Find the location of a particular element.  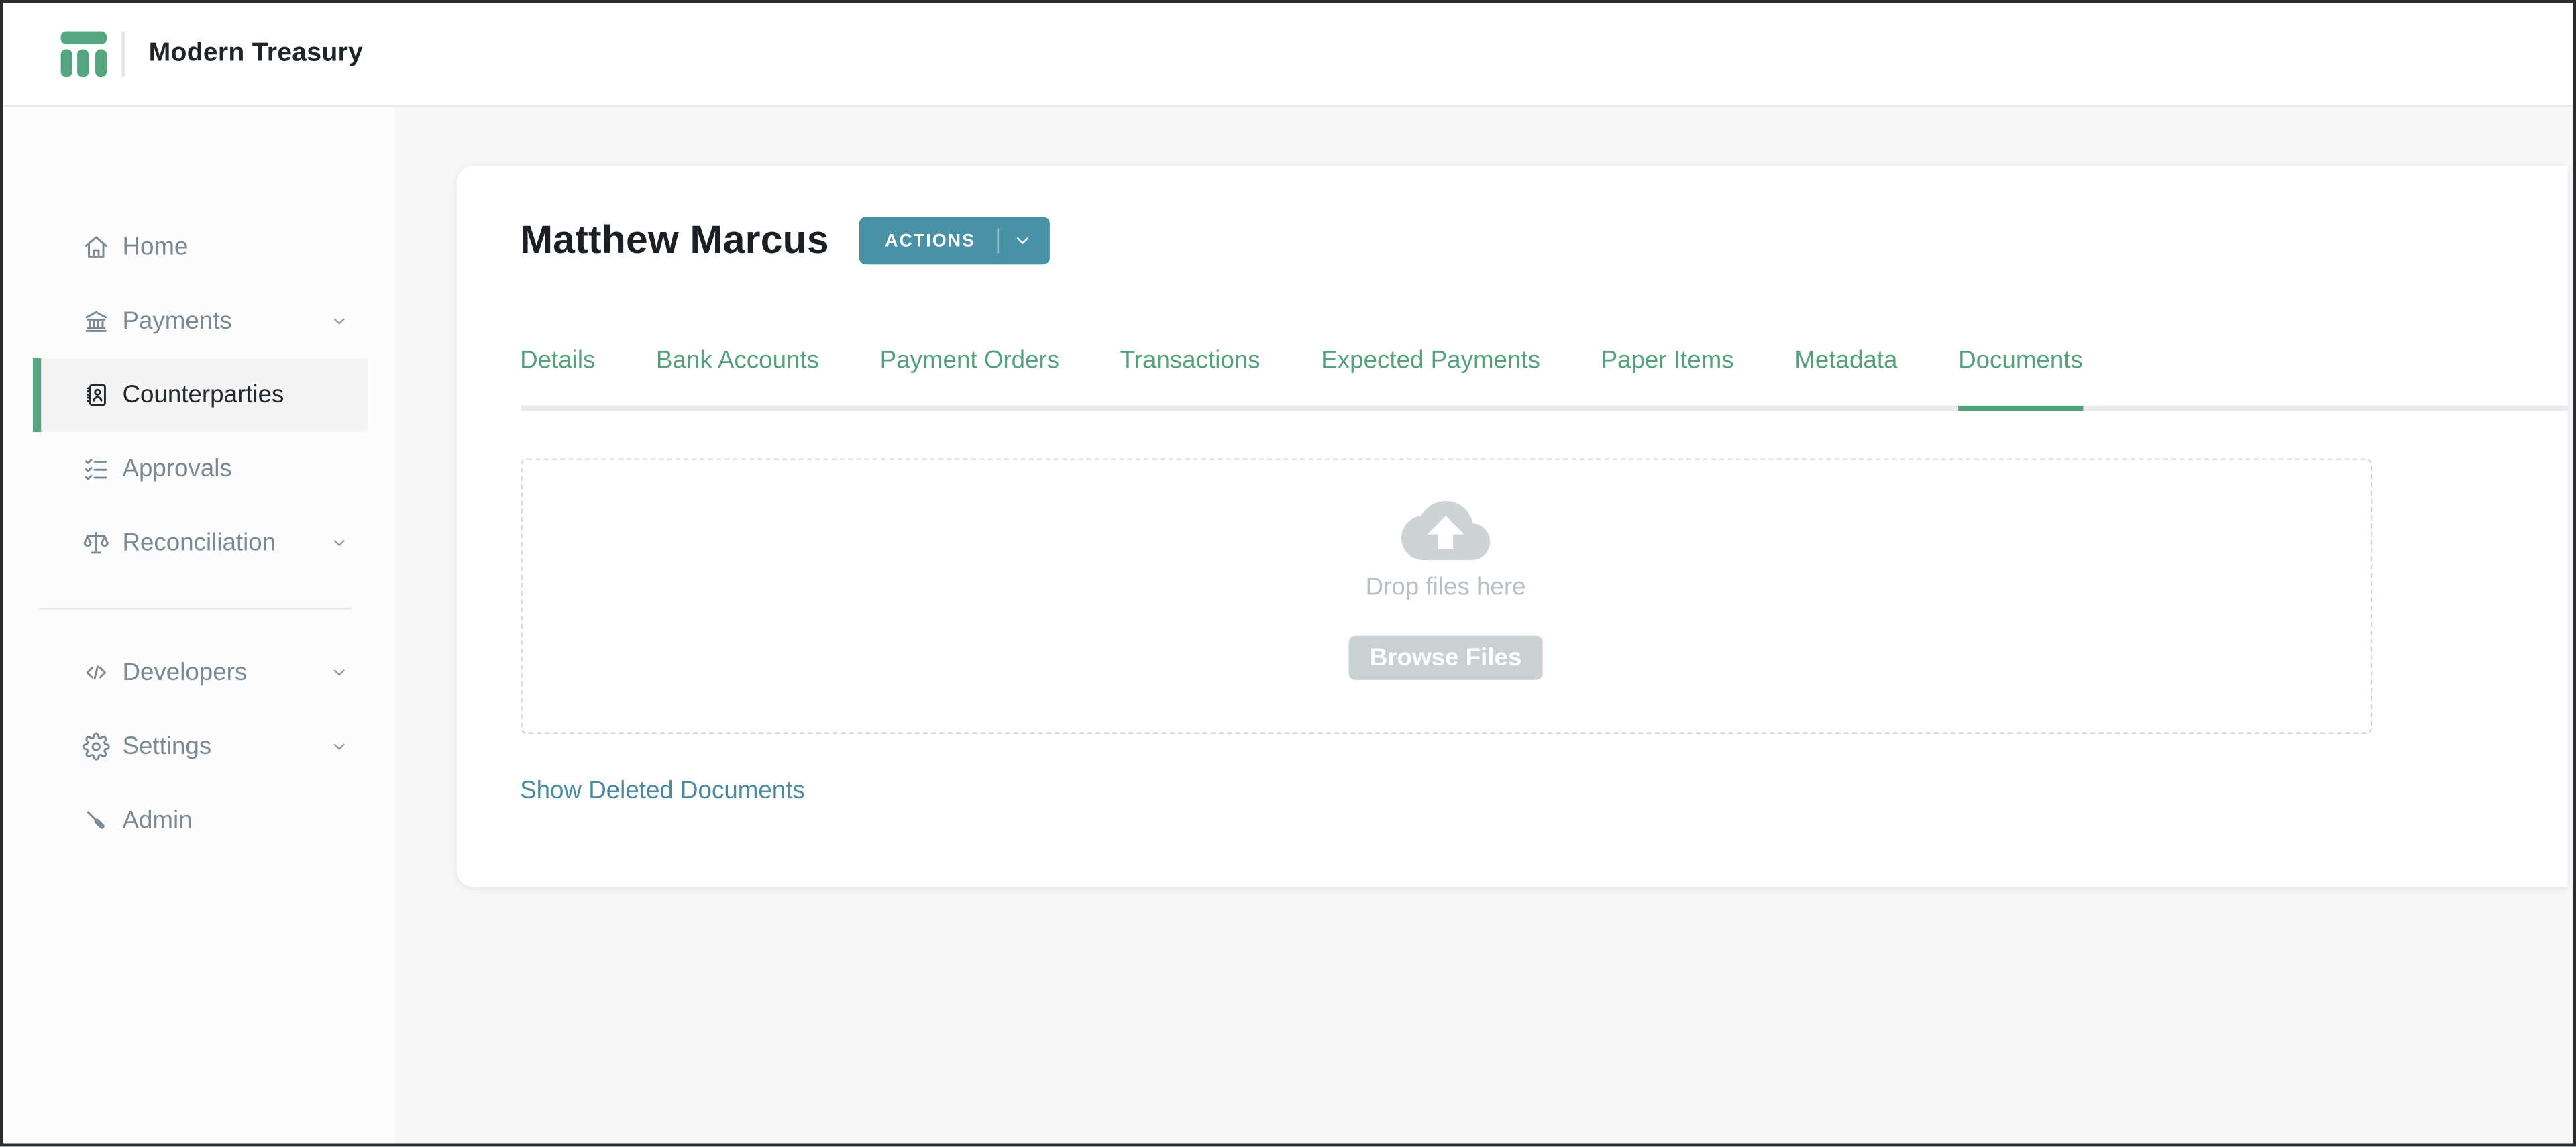

tab-metadata: Metadata is located at coordinates (1845, 375).